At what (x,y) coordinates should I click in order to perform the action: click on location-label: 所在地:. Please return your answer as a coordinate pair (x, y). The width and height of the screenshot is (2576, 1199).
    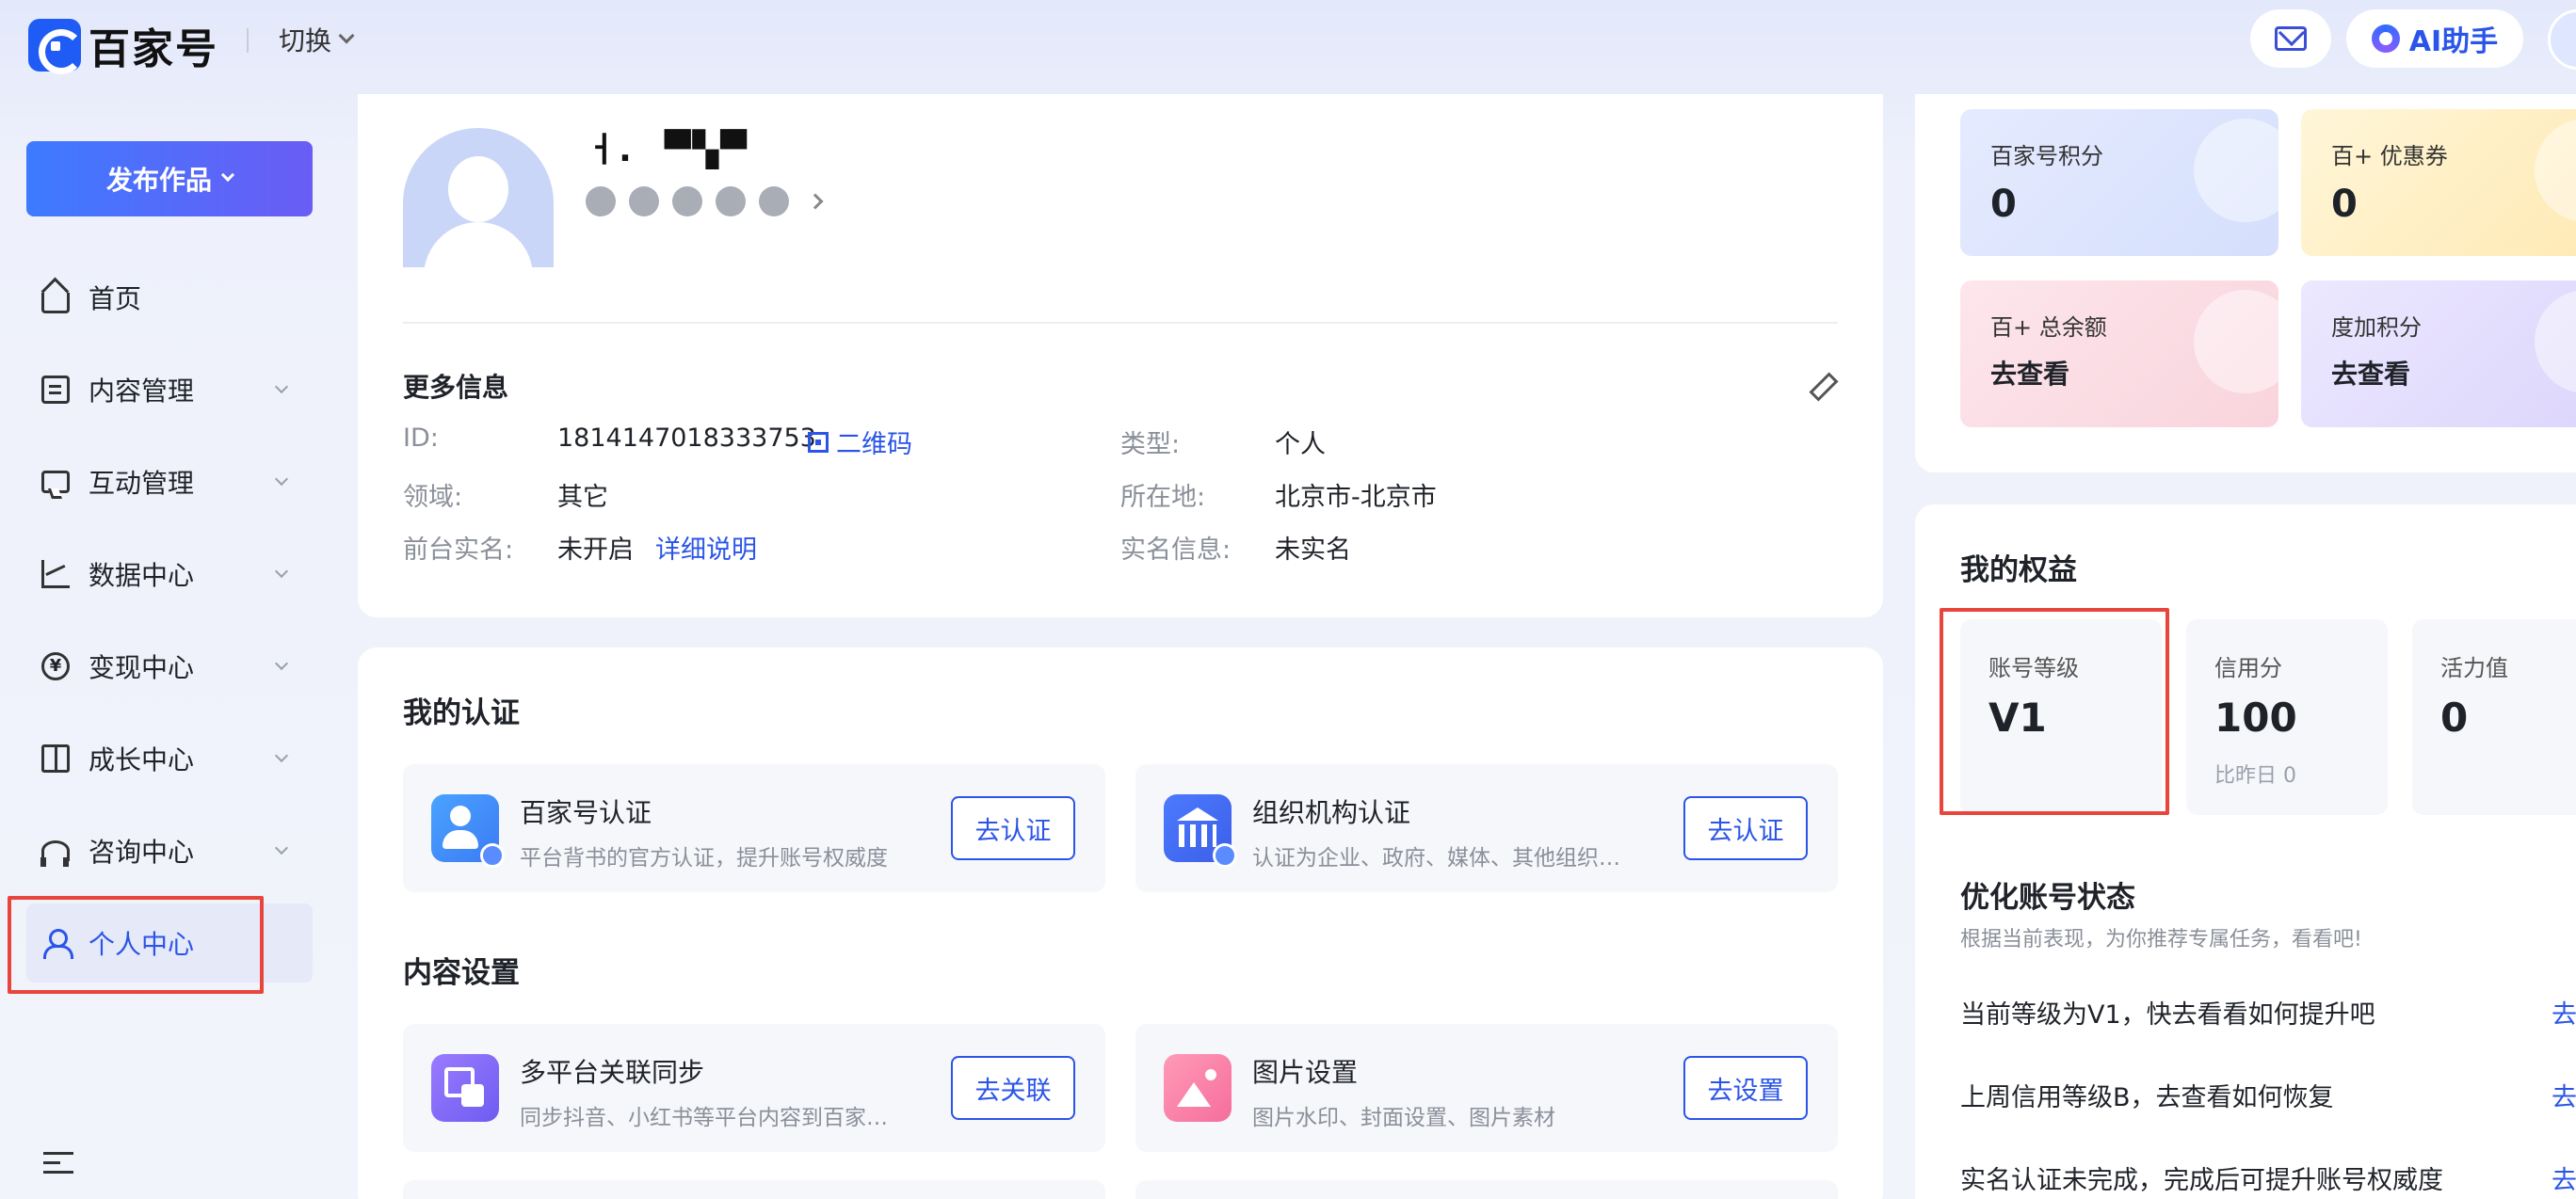
    Looking at the image, I should click on (1163, 497).